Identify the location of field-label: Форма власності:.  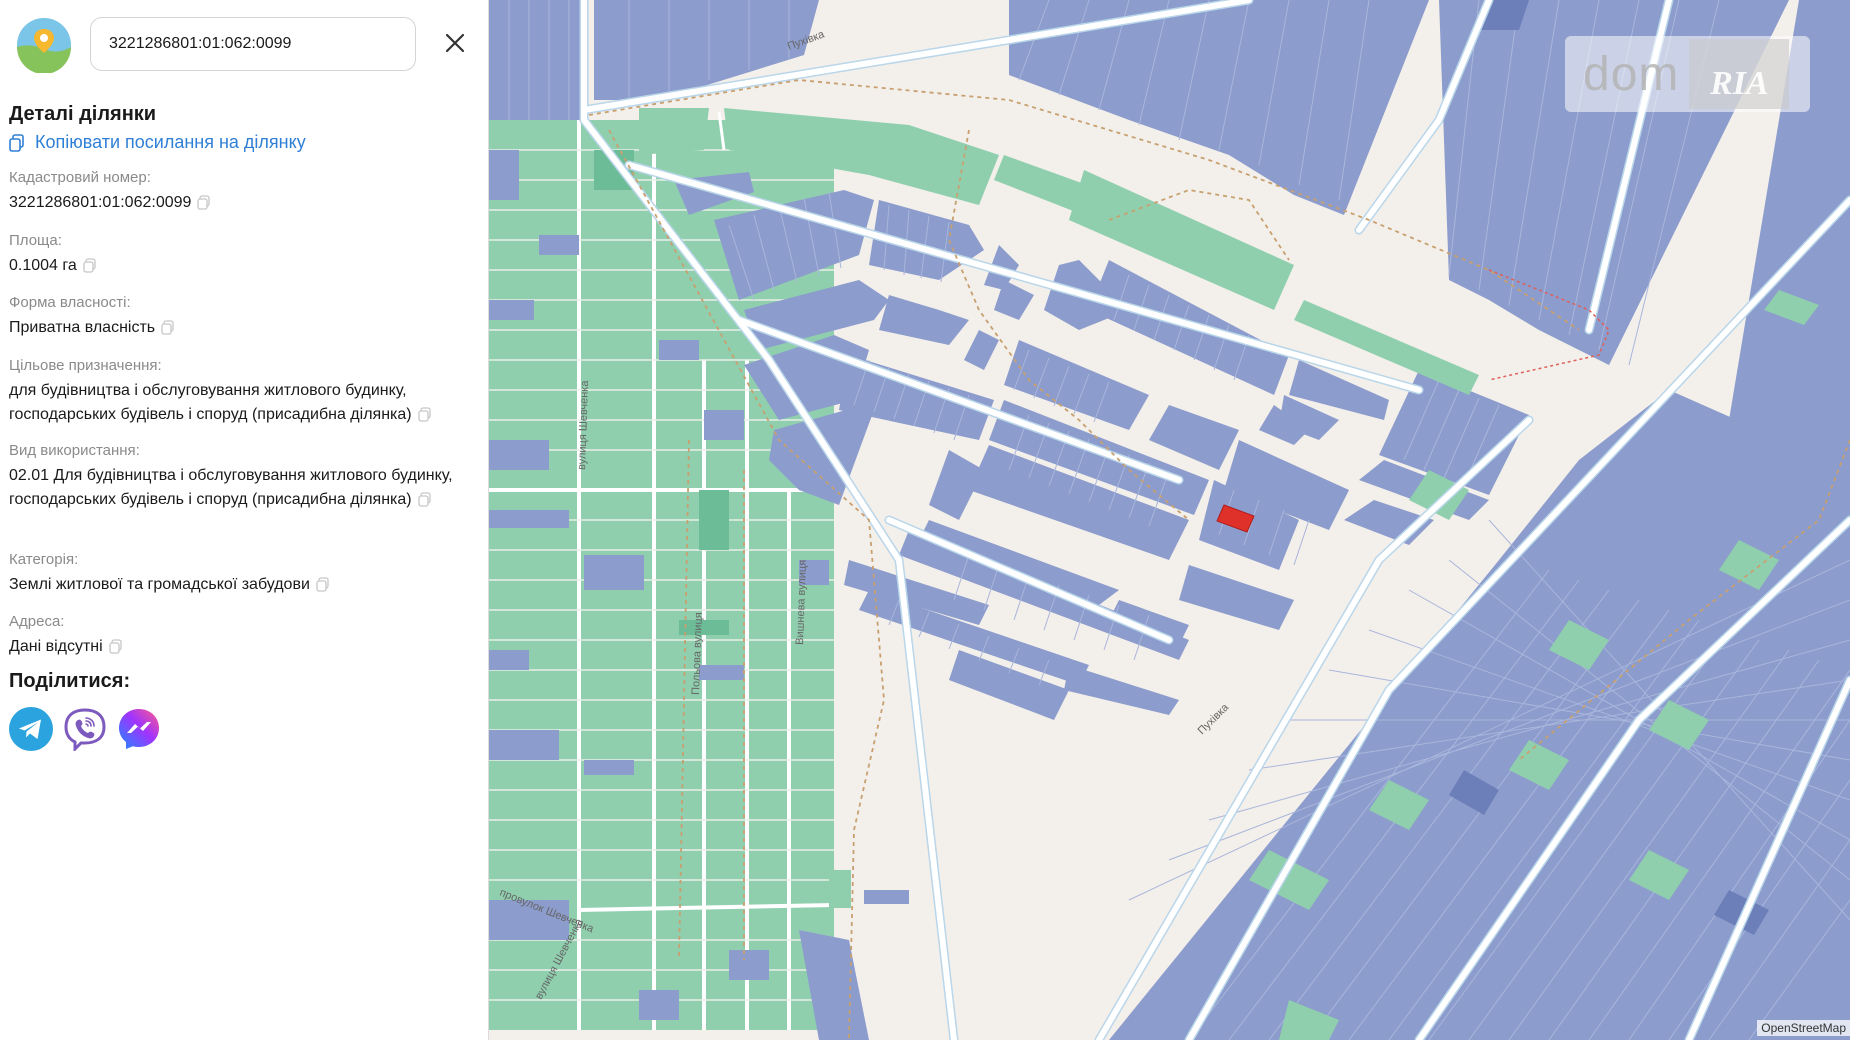
(70, 302).